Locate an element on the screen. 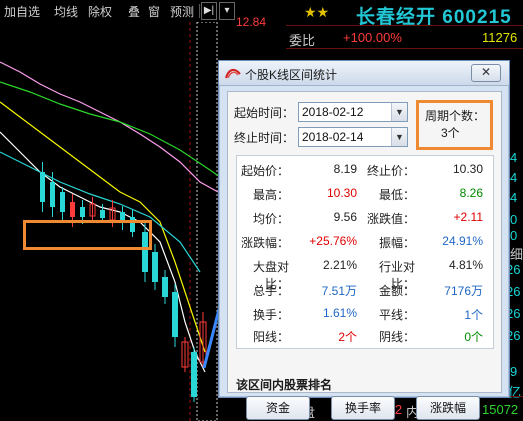 The height and width of the screenshot is (421, 523). turnover-label: 换手： is located at coordinates (270, 315).